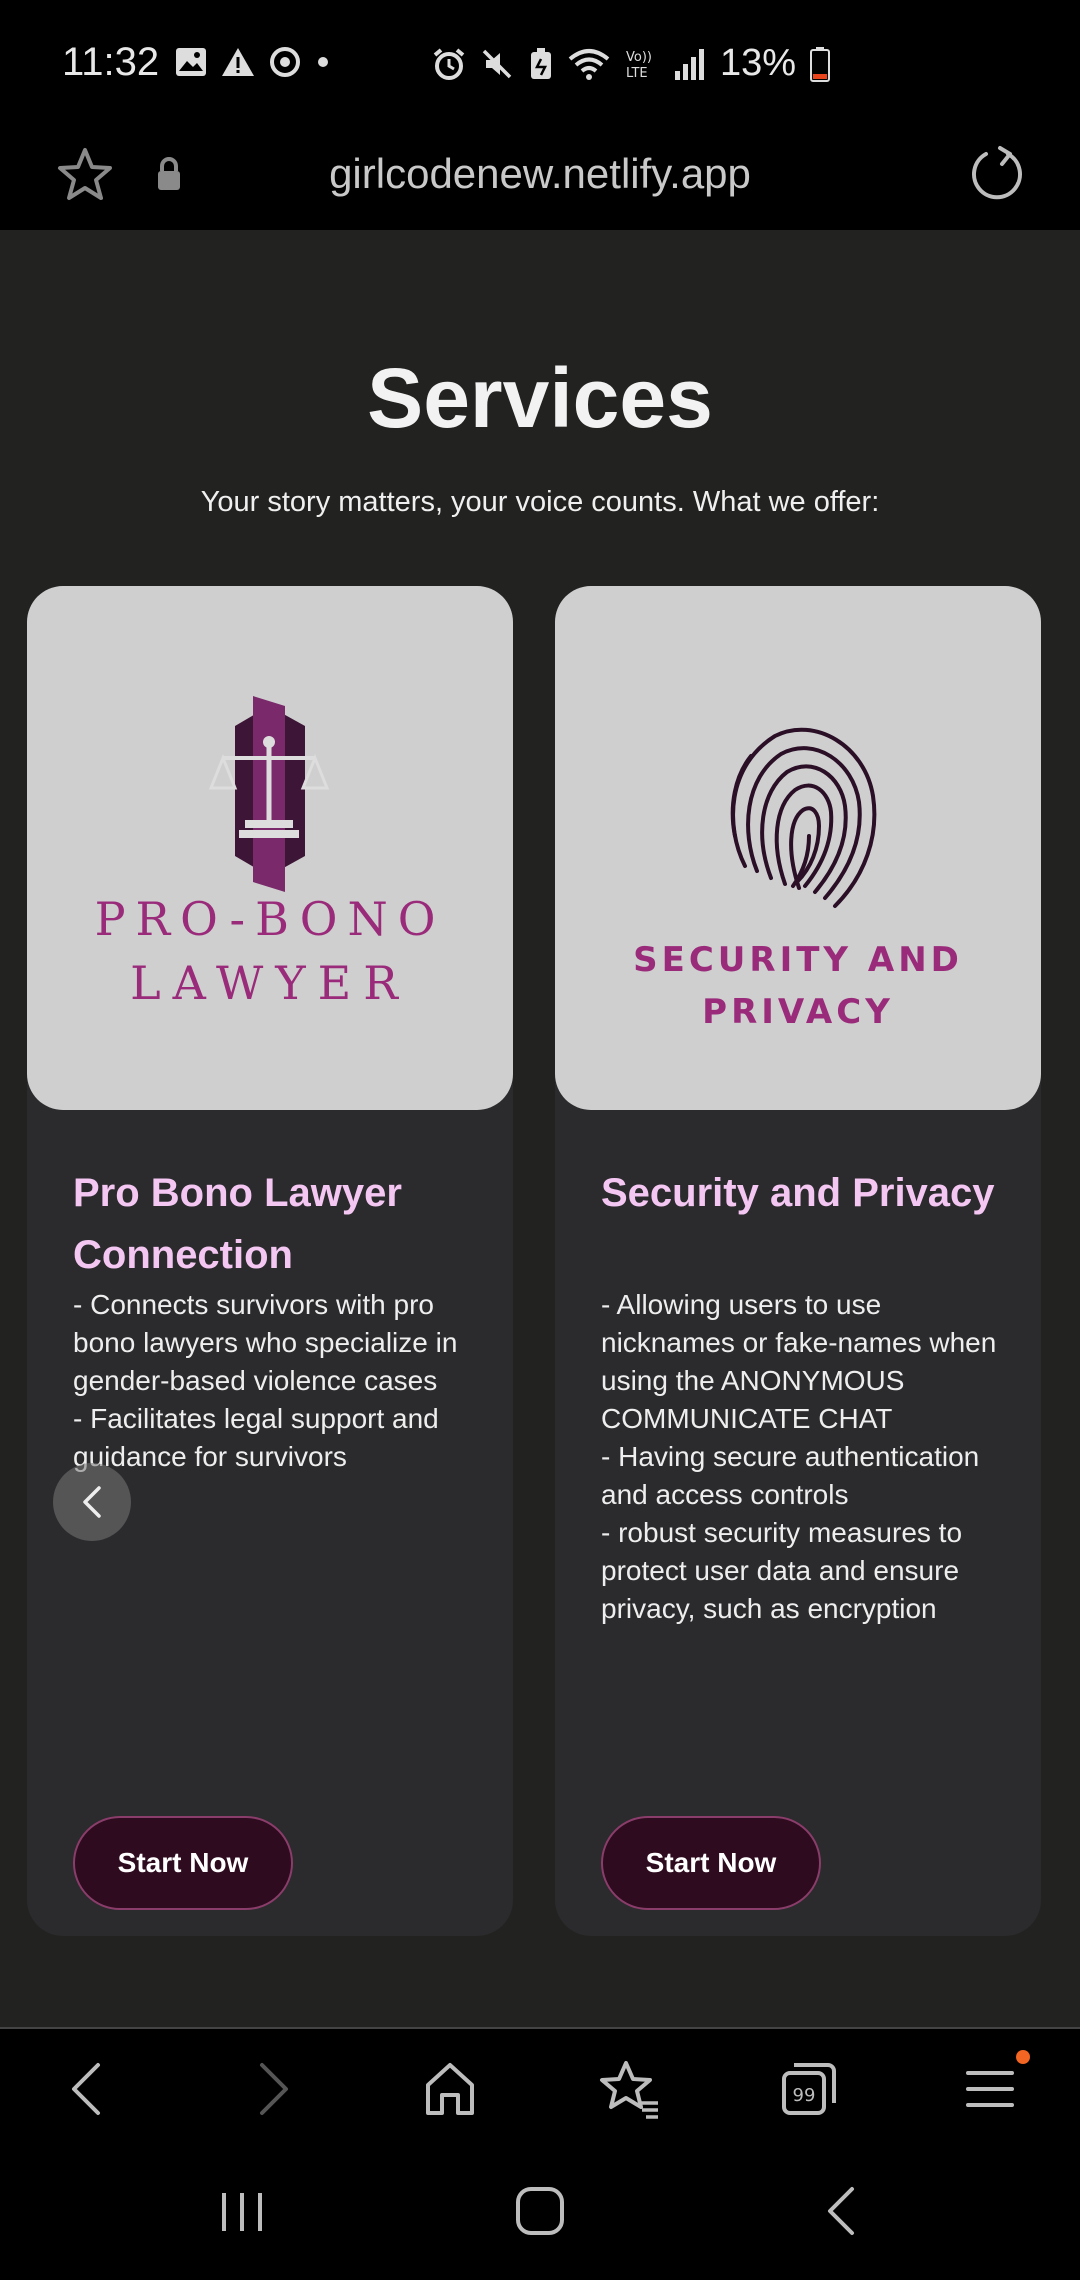  What do you see at coordinates (449, 63) in the screenshot?
I see `alarm-icon` at bounding box center [449, 63].